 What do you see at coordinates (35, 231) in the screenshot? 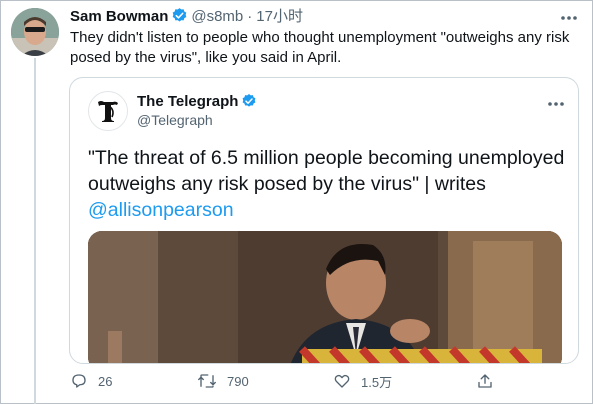
I see `thread-line` at bounding box center [35, 231].